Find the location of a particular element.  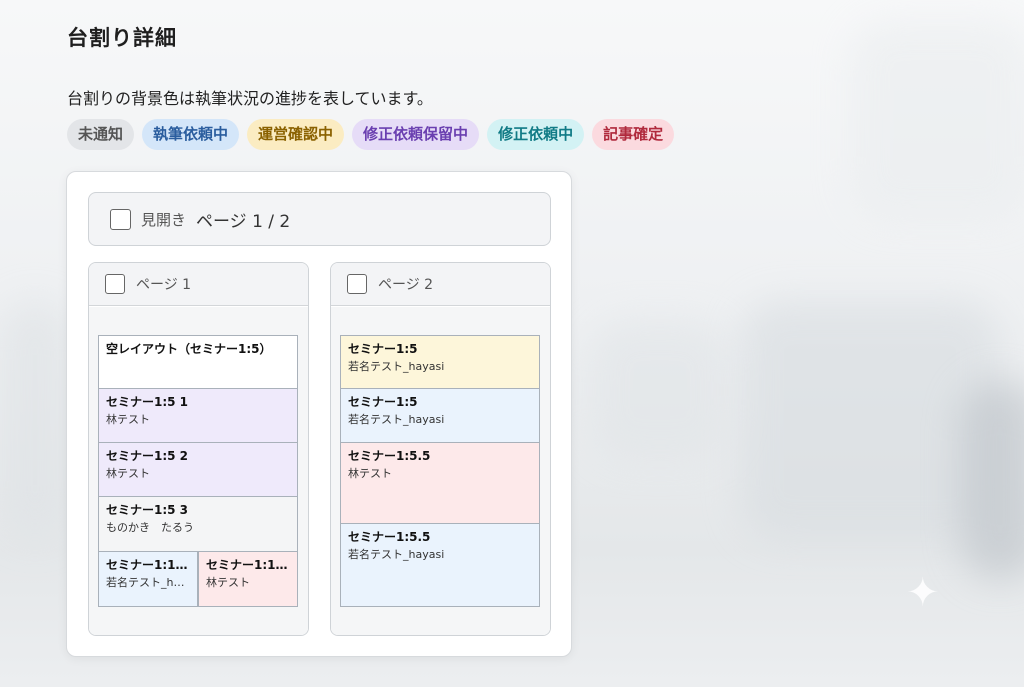

status-legend: 未通知 執筆依頼中 運営確認中 修正依頼保留中 修正依頼中 記事確定 is located at coordinates (371, 134).